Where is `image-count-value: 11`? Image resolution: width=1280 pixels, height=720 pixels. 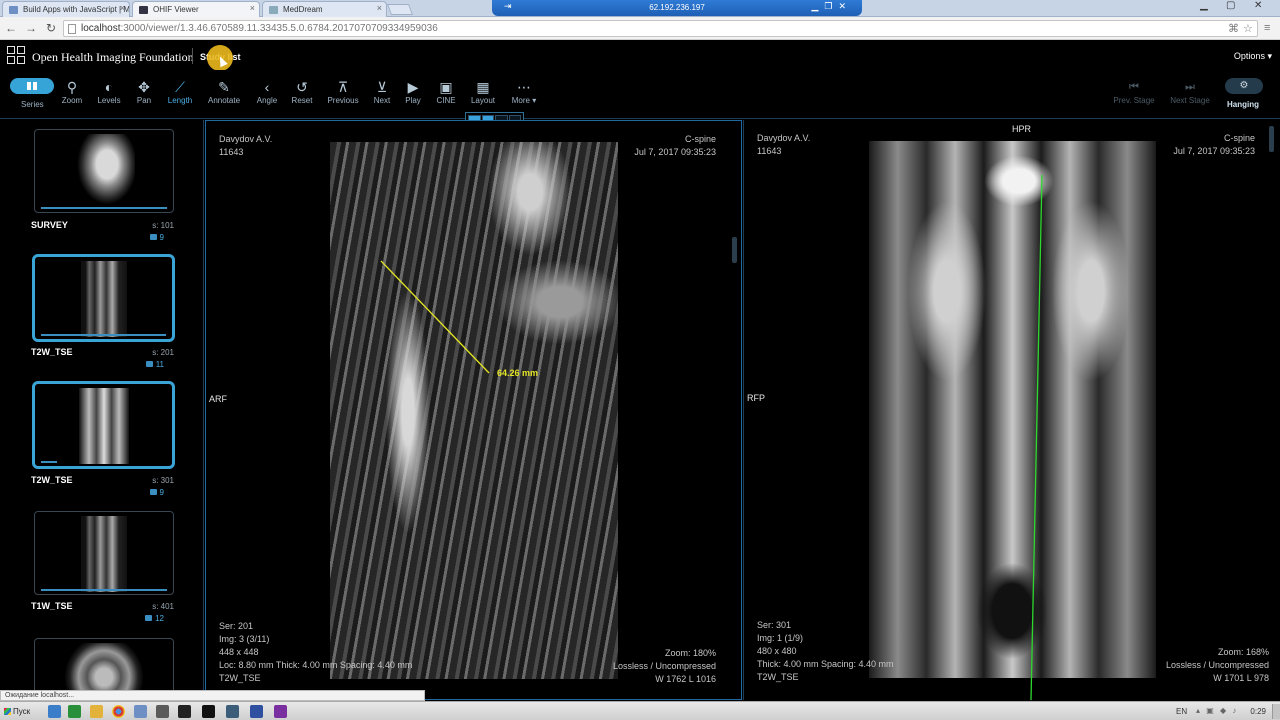
image-count-value: 11 is located at coordinates (159, 364).